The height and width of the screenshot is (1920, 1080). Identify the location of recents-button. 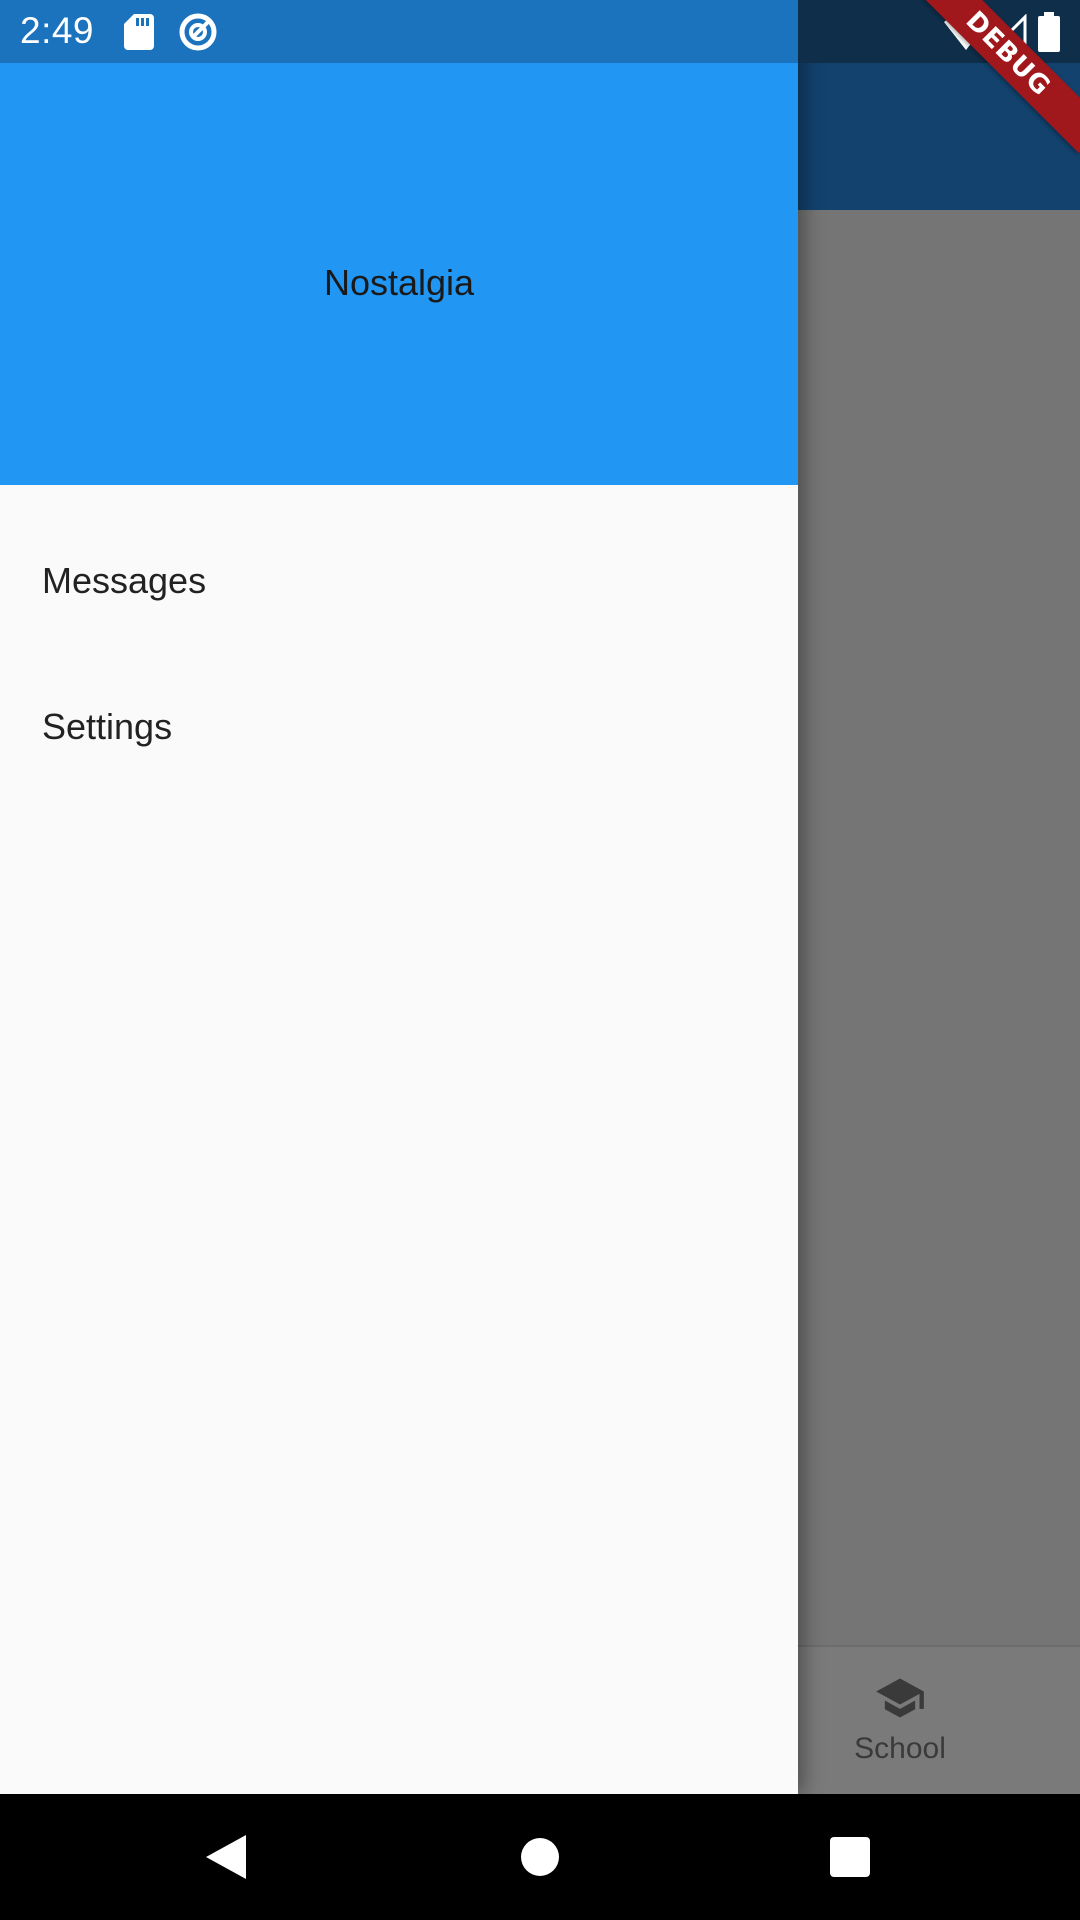
(850, 1857).